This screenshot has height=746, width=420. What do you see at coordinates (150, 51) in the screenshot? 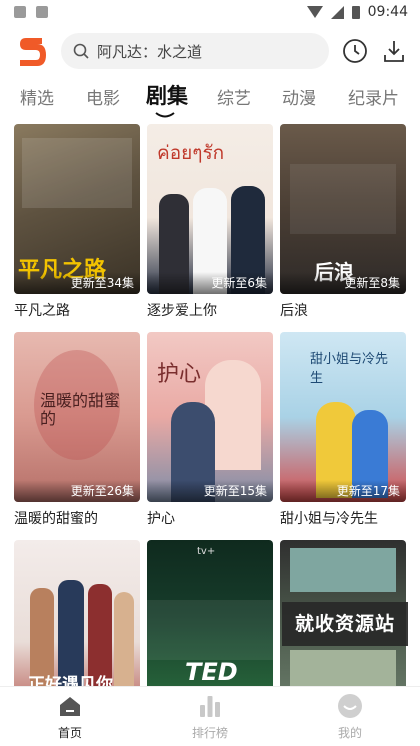
I see `search-placeholder: 阿凡达：水之道` at bounding box center [150, 51].